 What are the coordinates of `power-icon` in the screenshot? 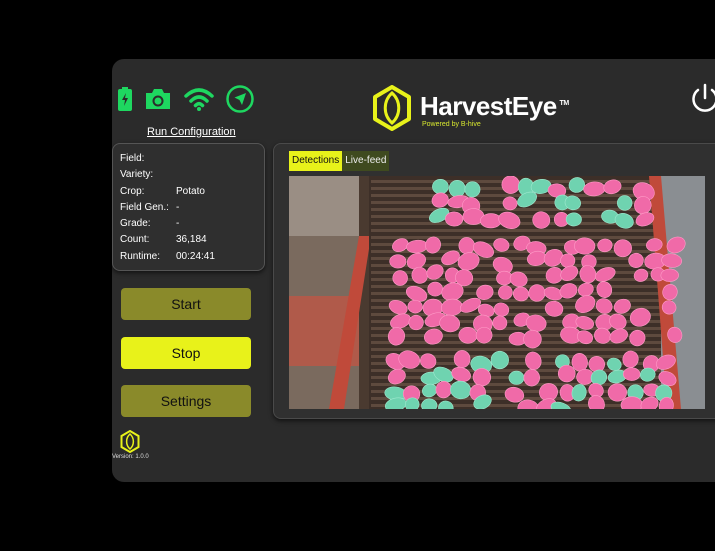 It's located at (702, 101).